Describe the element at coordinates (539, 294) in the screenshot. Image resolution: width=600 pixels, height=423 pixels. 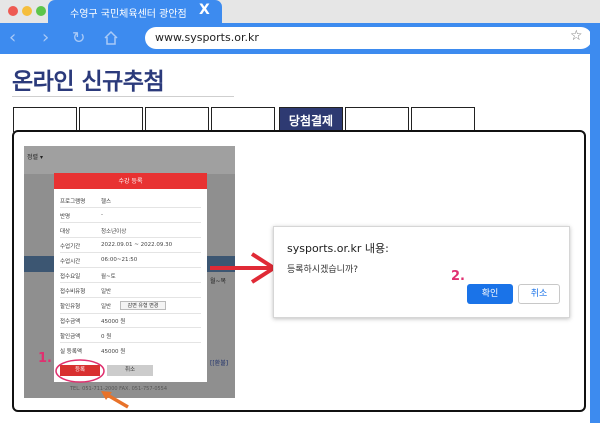
I see `confirm-cancel-button: 취소` at that location.